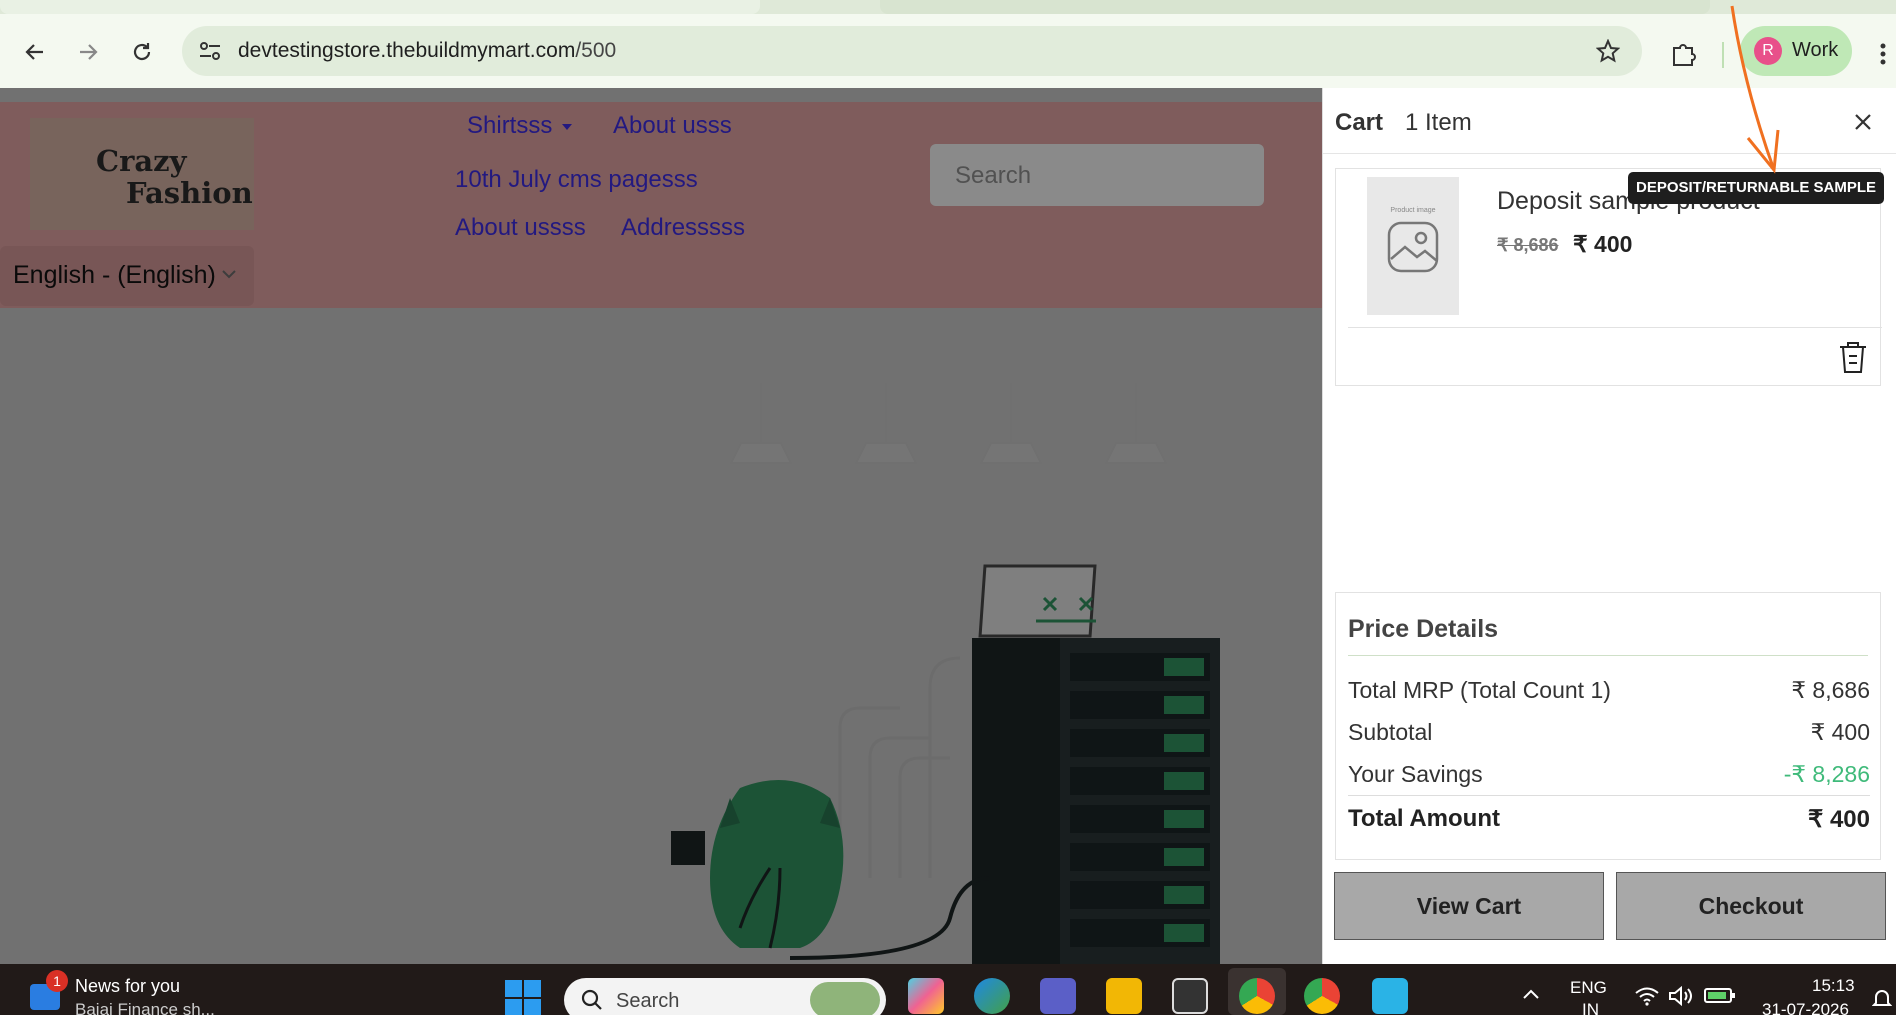 This screenshot has width=1896, height=1015. I want to click on cart-title: Cart, so click(1359, 122).